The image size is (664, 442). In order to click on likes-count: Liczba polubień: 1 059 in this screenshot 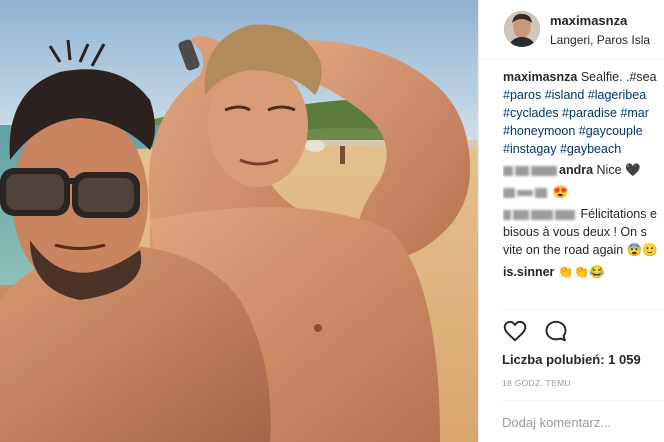, I will do `click(571, 359)`.